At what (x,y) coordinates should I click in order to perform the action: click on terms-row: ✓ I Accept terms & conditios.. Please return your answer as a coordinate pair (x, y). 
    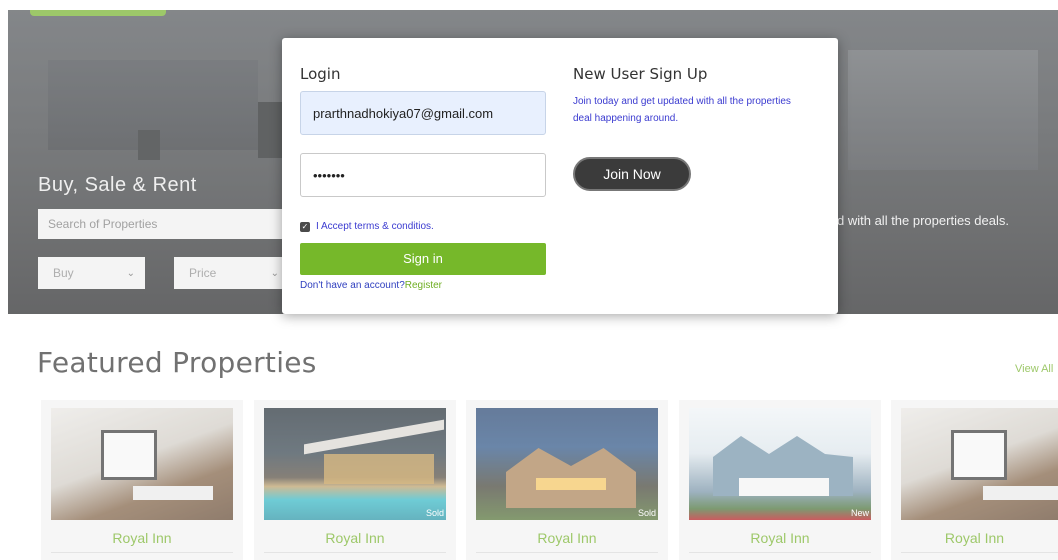
    Looking at the image, I should click on (367, 226).